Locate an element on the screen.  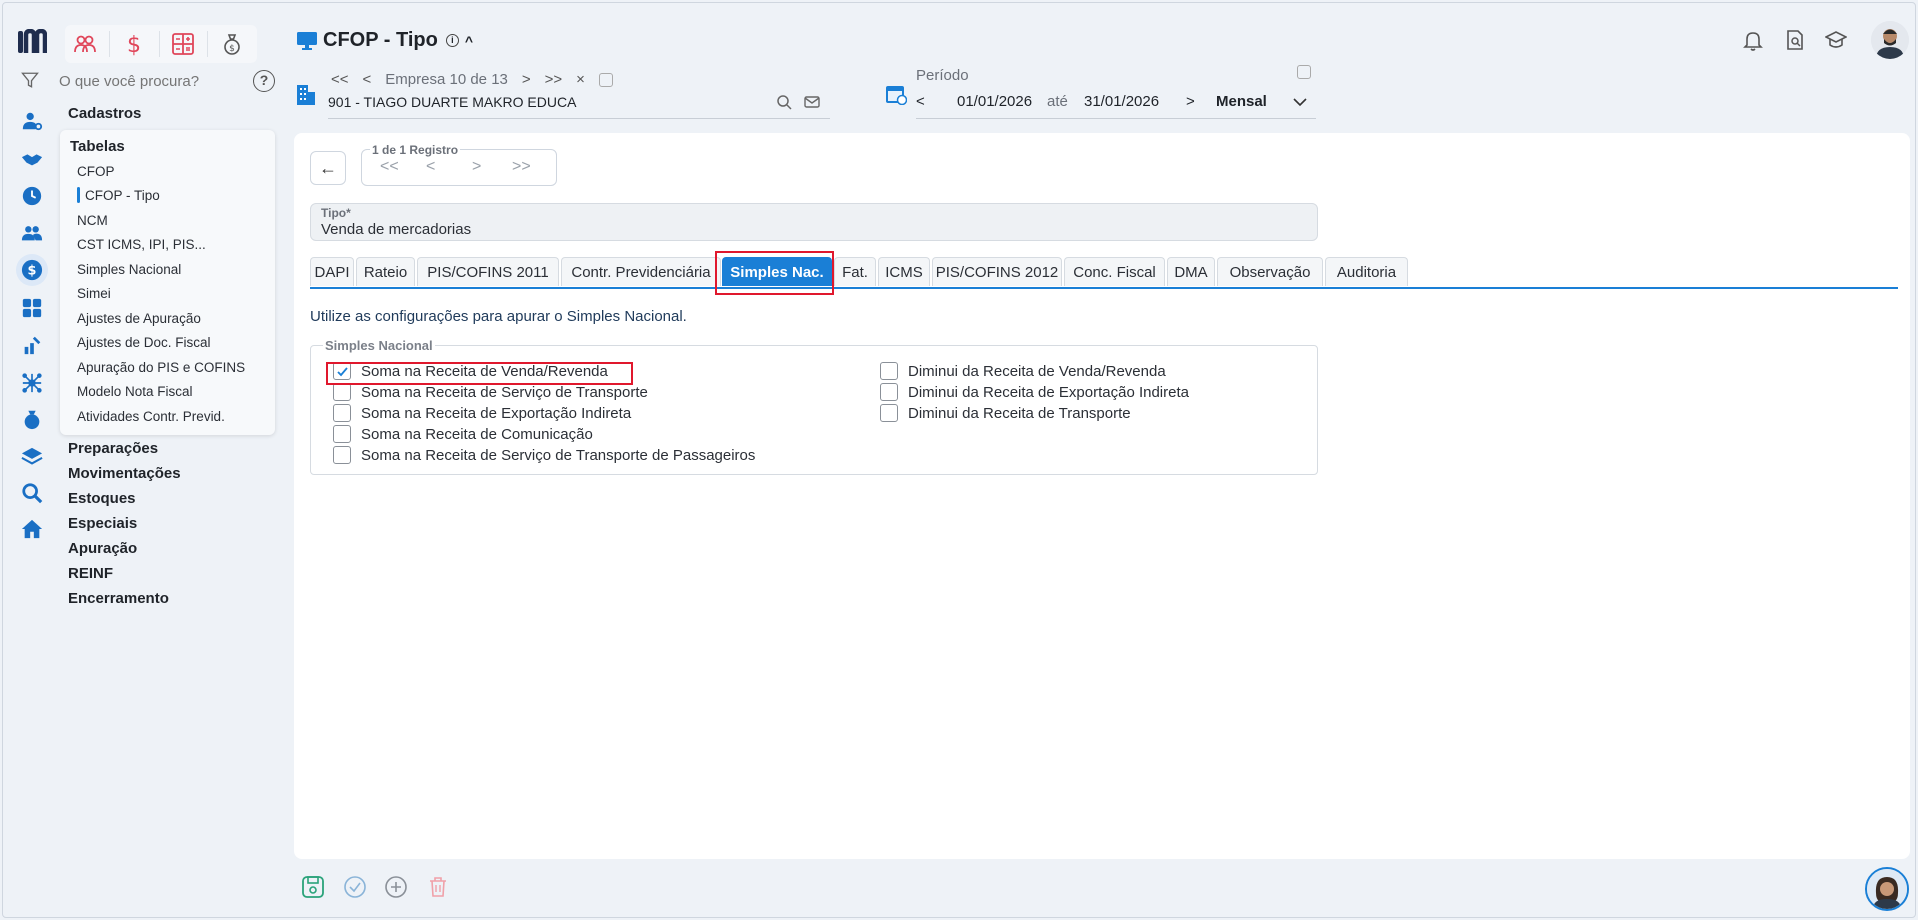
tab-dapi: DAPI is located at coordinates (332, 271).